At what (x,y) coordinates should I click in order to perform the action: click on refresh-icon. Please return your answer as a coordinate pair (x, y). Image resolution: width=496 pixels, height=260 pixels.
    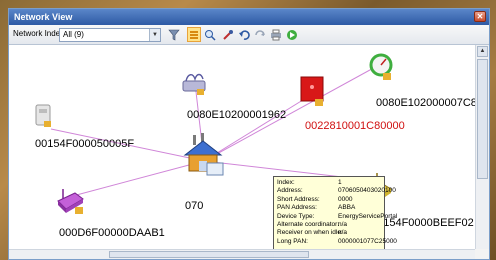
    Looking at the image, I should click on (260, 32).